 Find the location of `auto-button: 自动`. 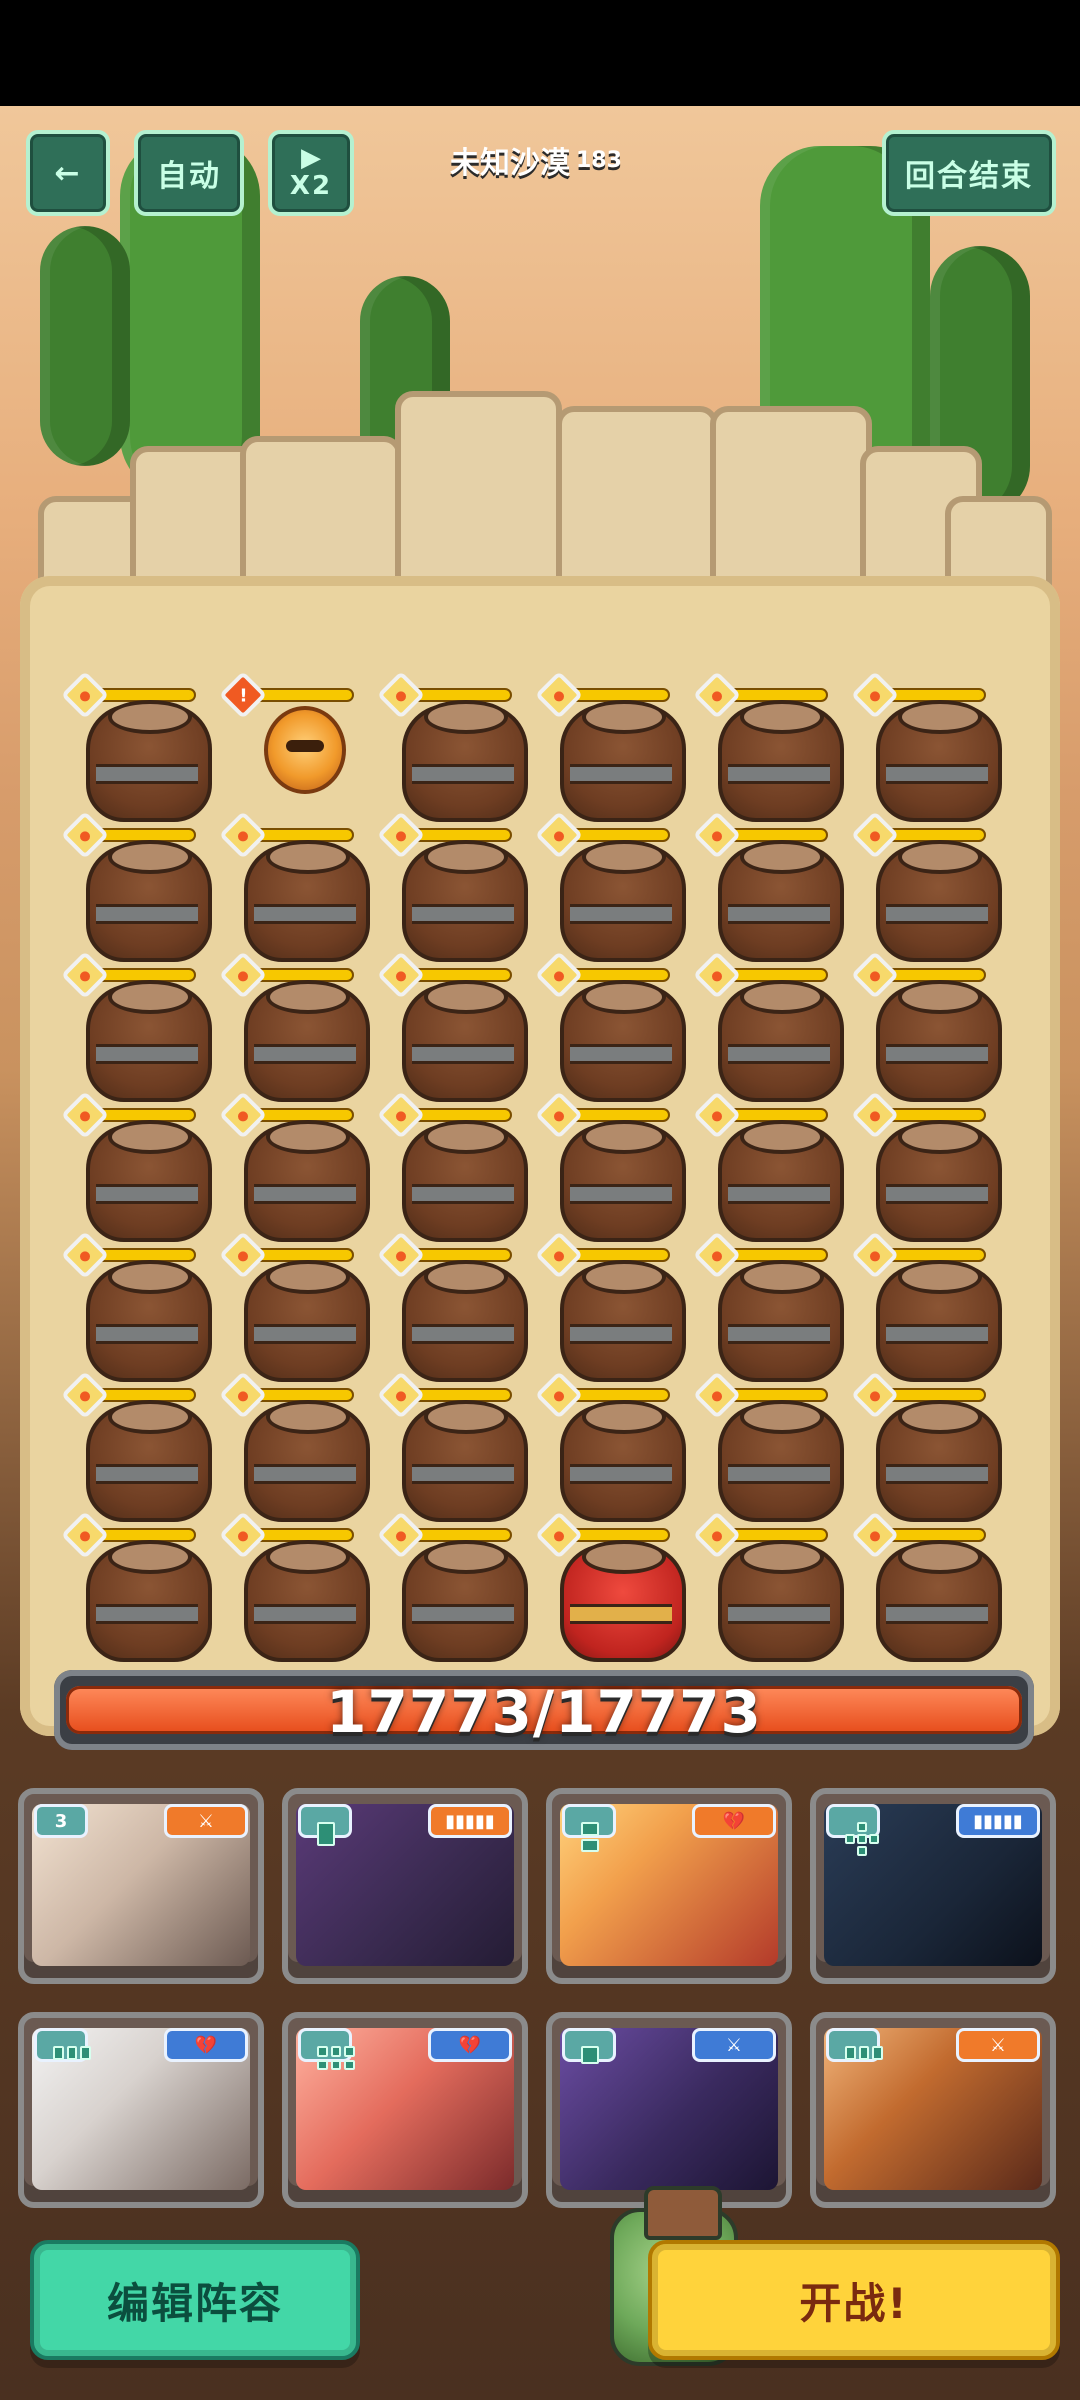

auto-button: 自动 is located at coordinates (189, 173).